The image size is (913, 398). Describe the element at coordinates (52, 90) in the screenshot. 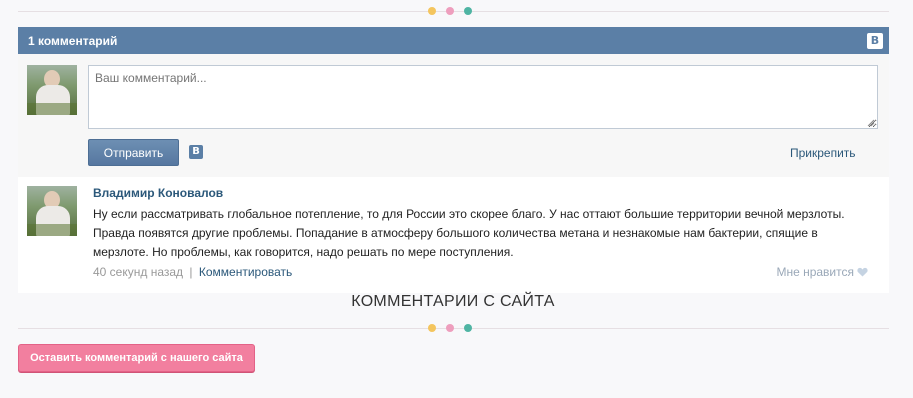

I see `current-user-avatar` at that location.